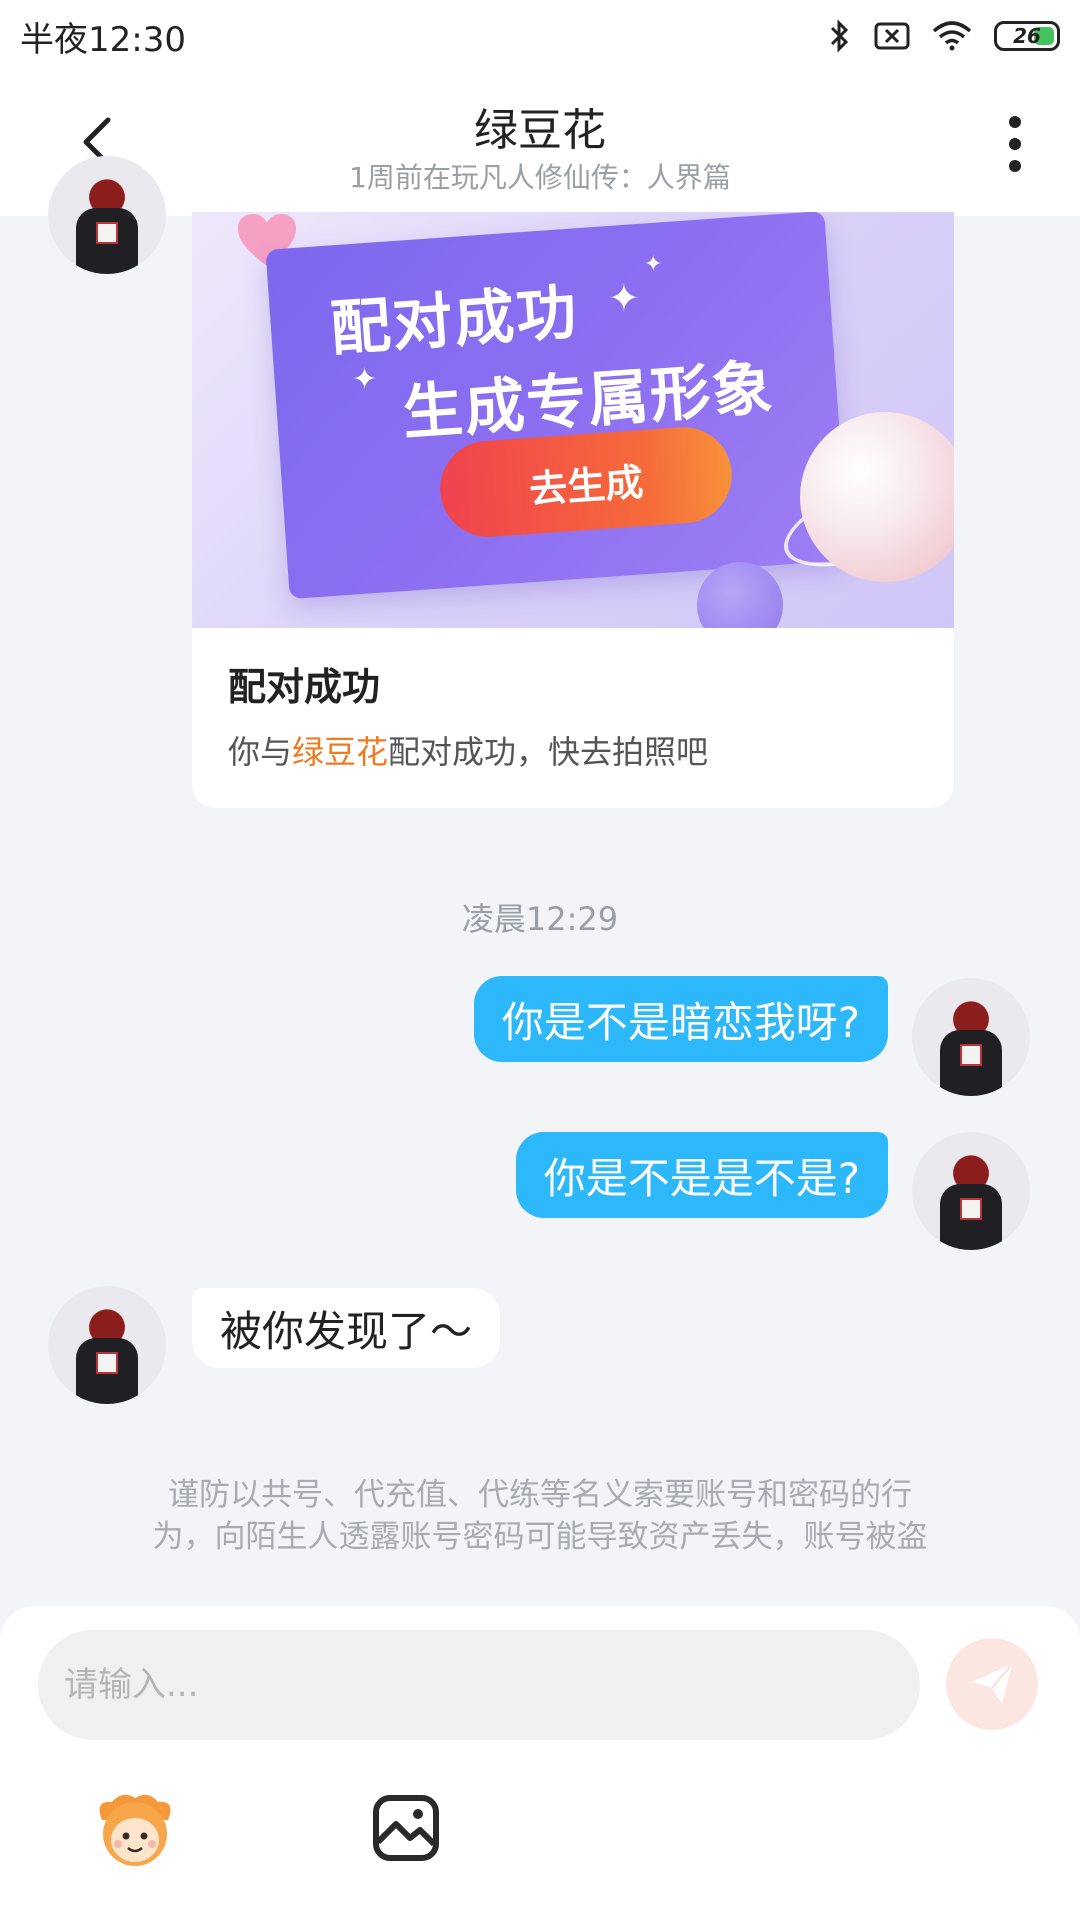 The width and height of the screenshot is (1080, 1920). Describe the element at coordinates (952, 36) in the screenshot. I see `wifi-icon` at that location.